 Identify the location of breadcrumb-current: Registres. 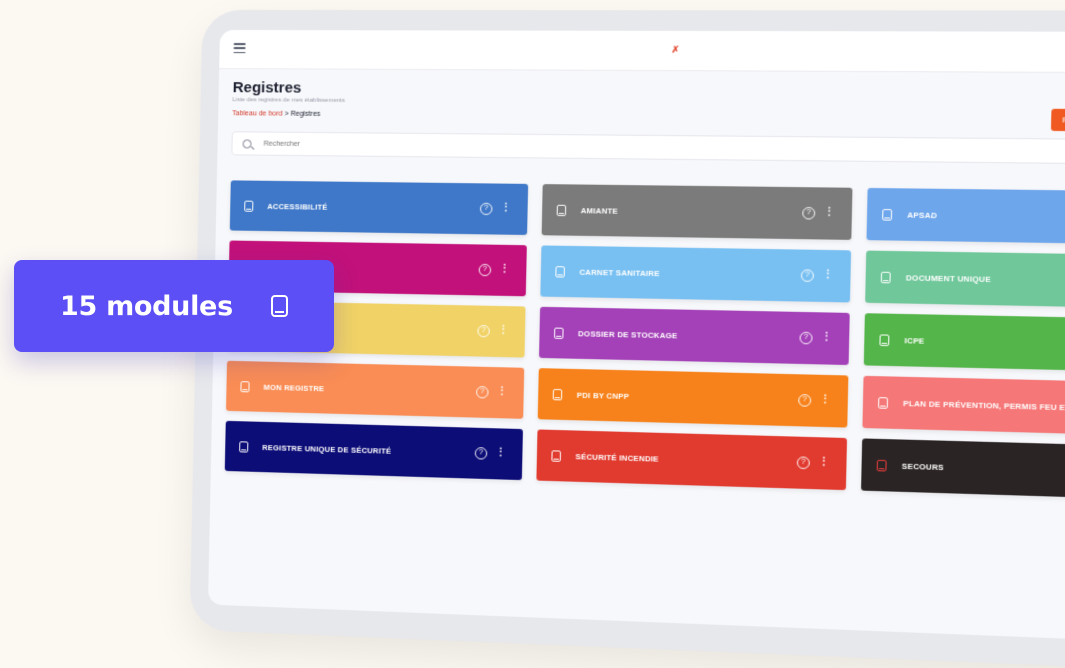
(305, 114).